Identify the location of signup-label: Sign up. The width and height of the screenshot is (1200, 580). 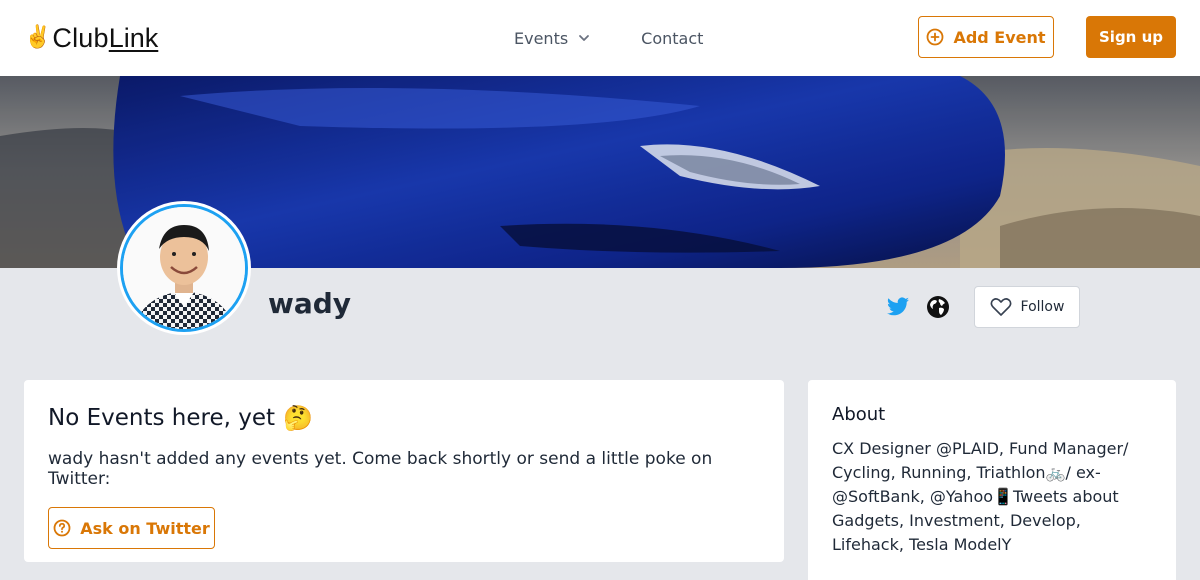
(1131, 37).